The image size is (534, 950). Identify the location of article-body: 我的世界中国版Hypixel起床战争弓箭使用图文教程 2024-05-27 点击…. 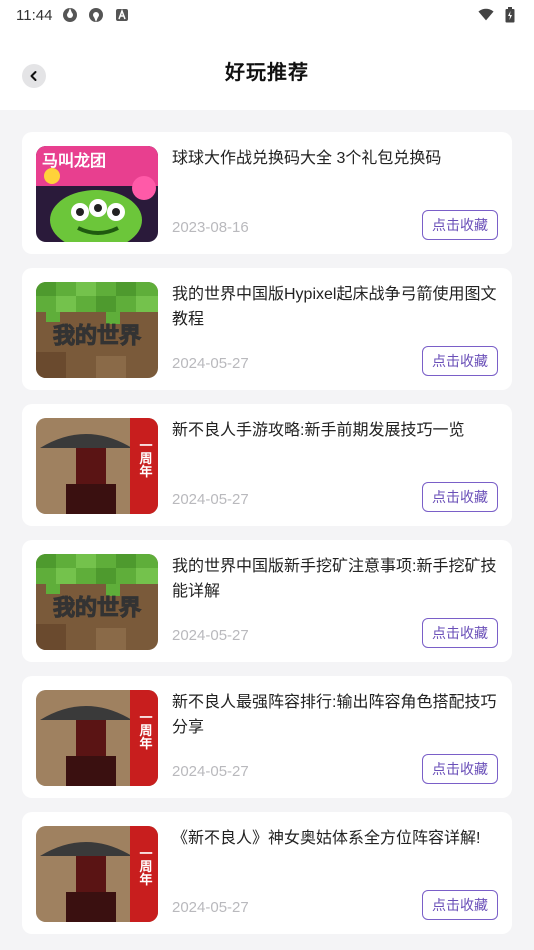
(335, 329).